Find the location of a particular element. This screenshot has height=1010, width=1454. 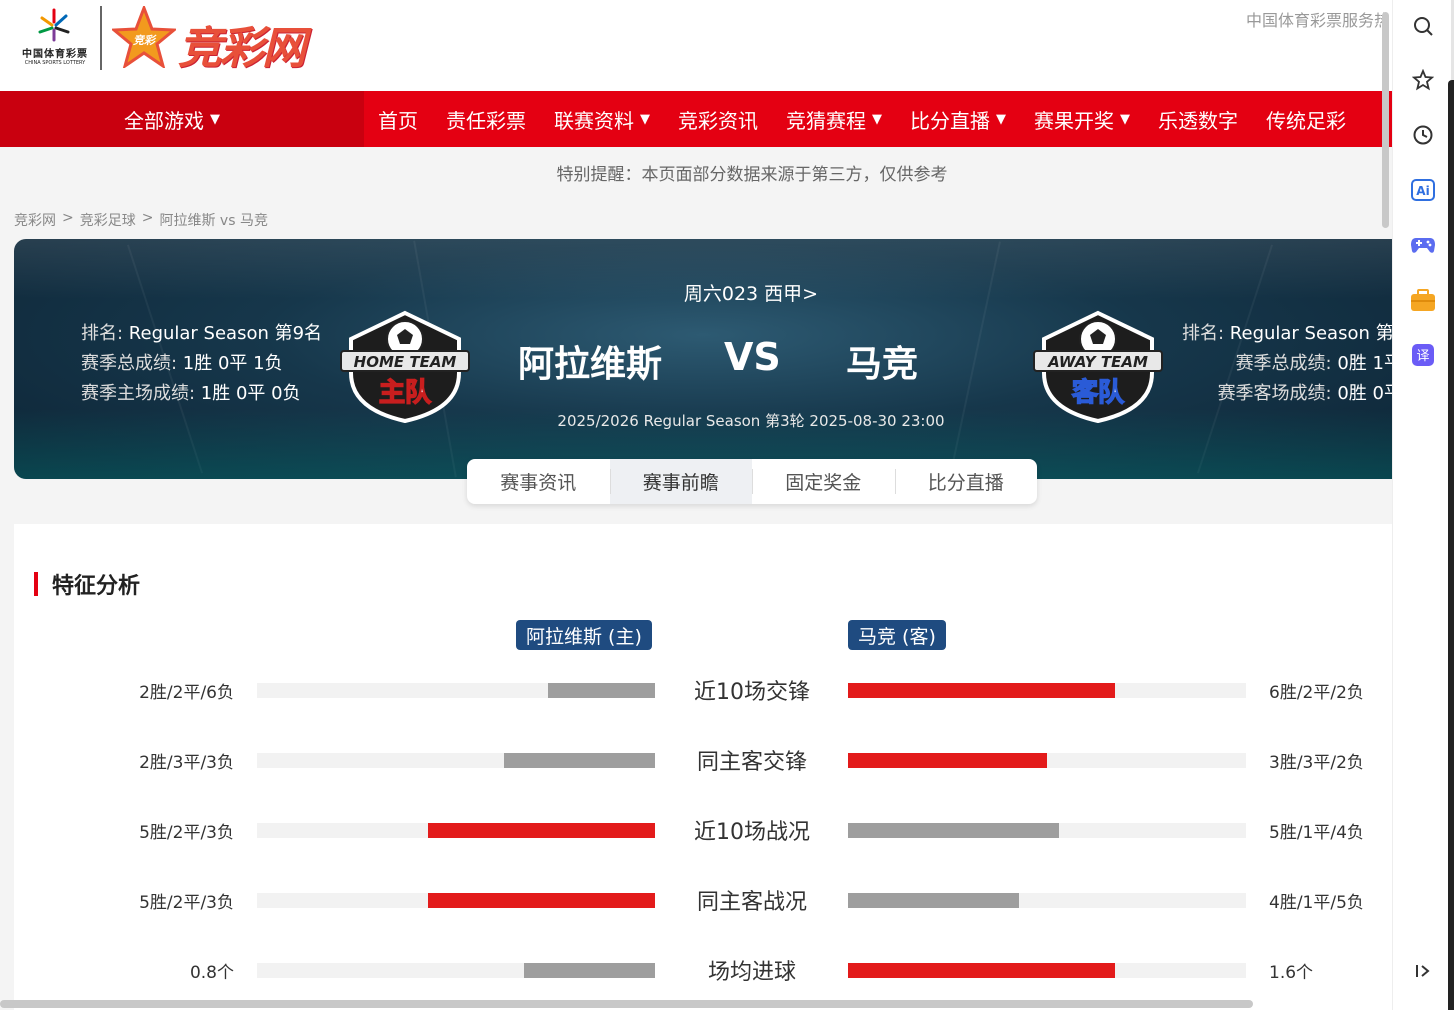

horizontal-scrollbar is located at coordinates (626, 1004).